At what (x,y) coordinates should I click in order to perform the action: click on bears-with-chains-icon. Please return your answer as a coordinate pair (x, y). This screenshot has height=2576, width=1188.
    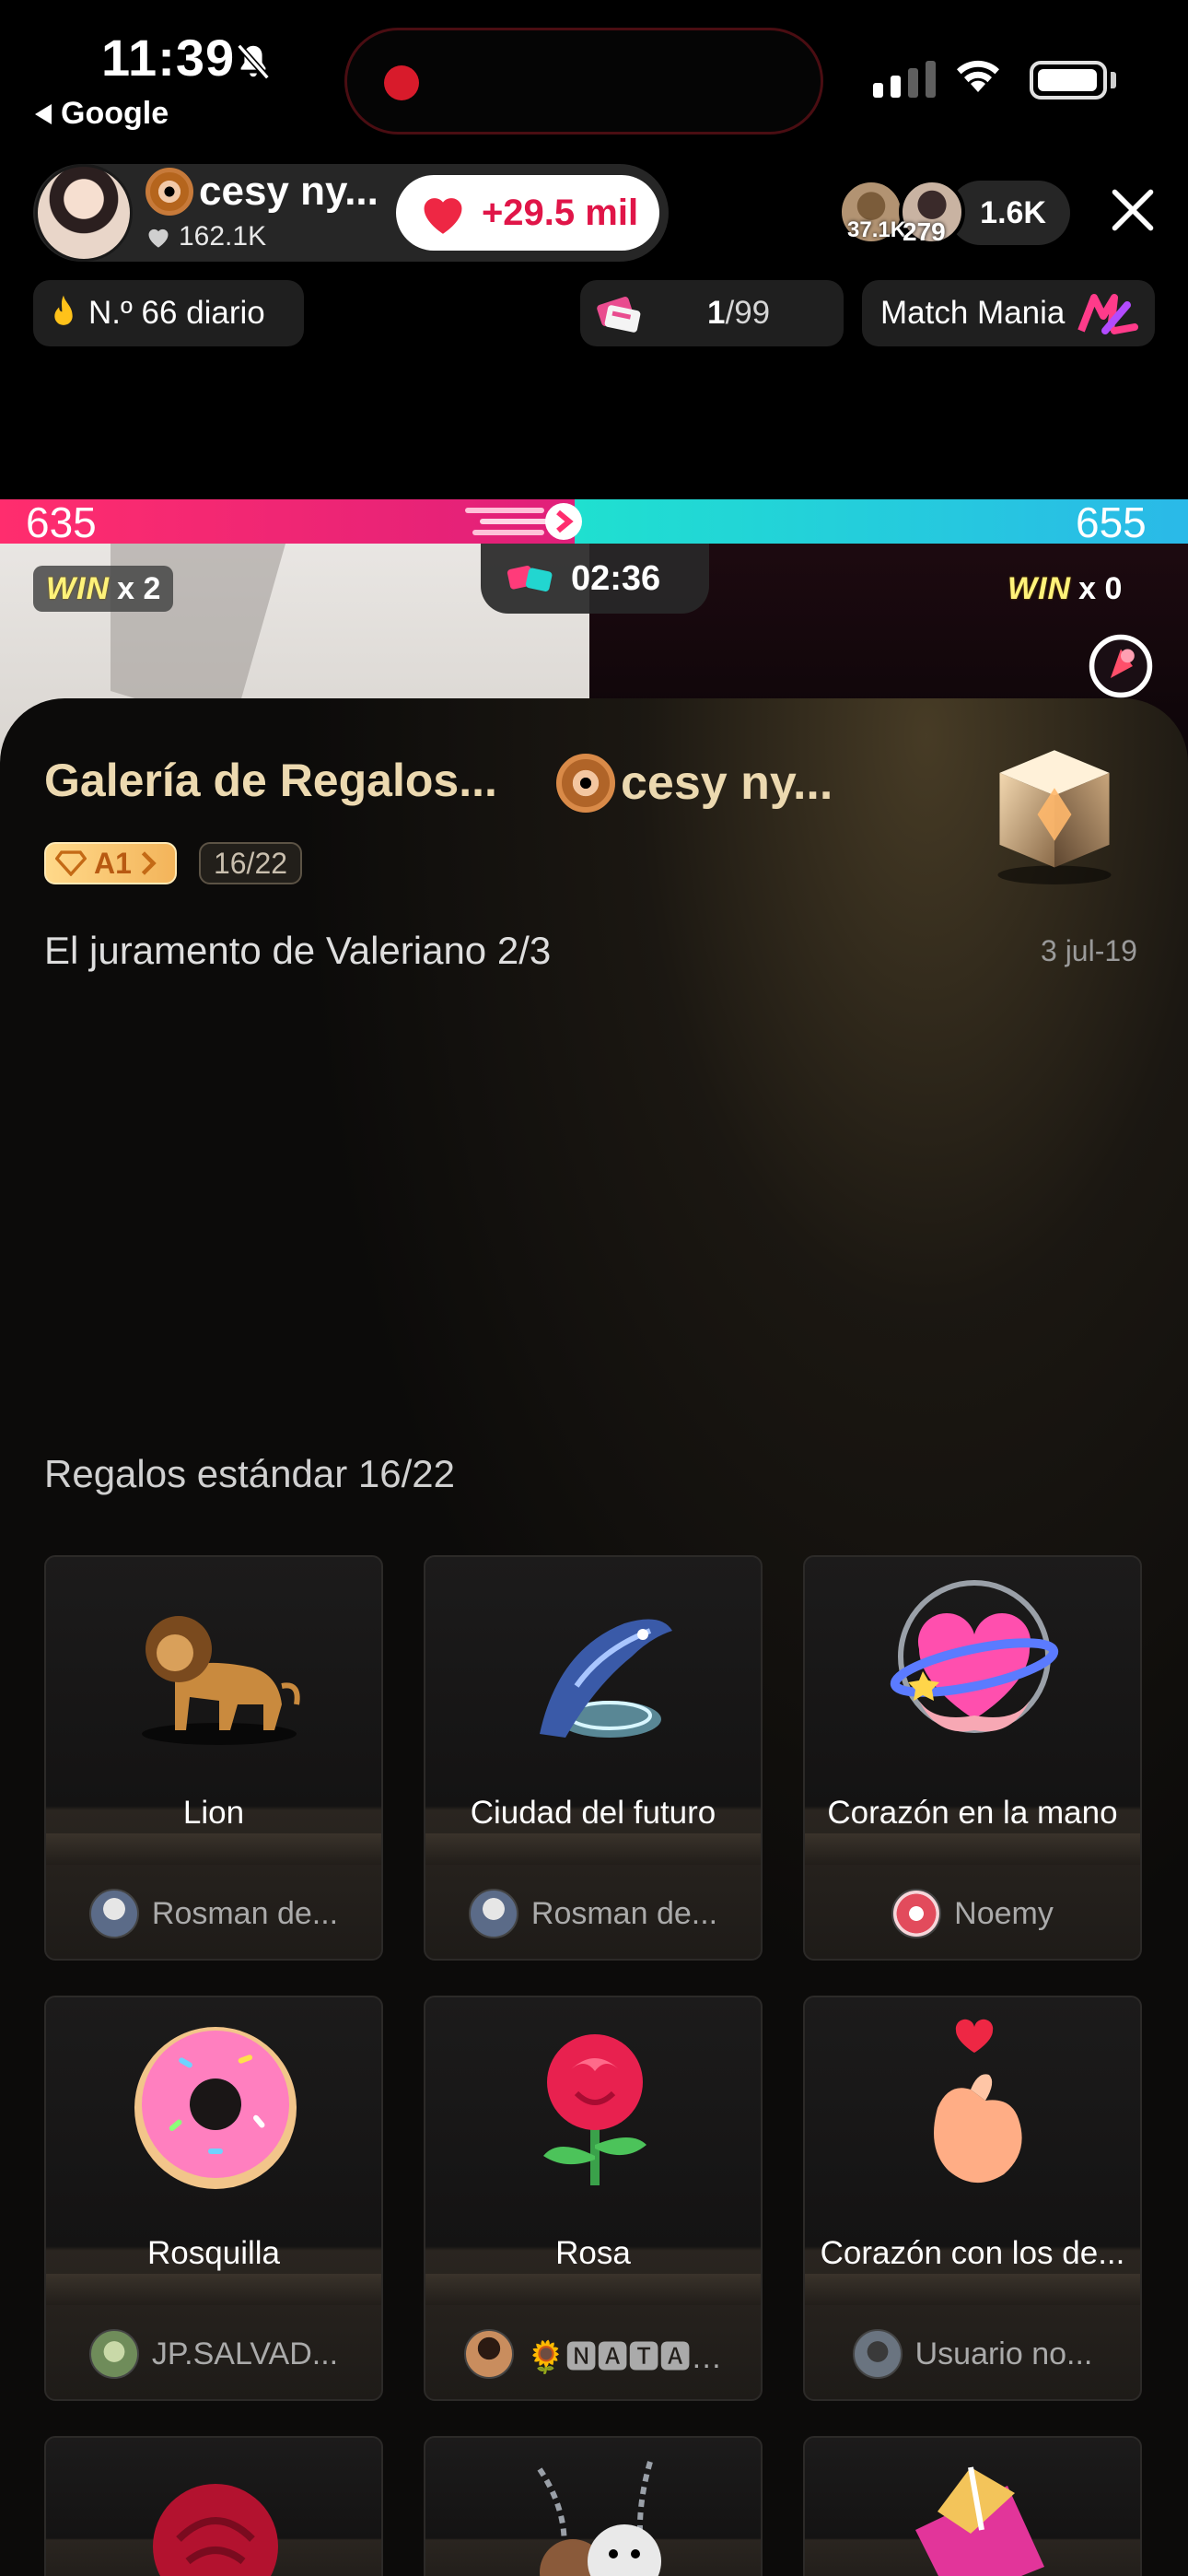
    Looking at the image, I should click on (599, 2518).